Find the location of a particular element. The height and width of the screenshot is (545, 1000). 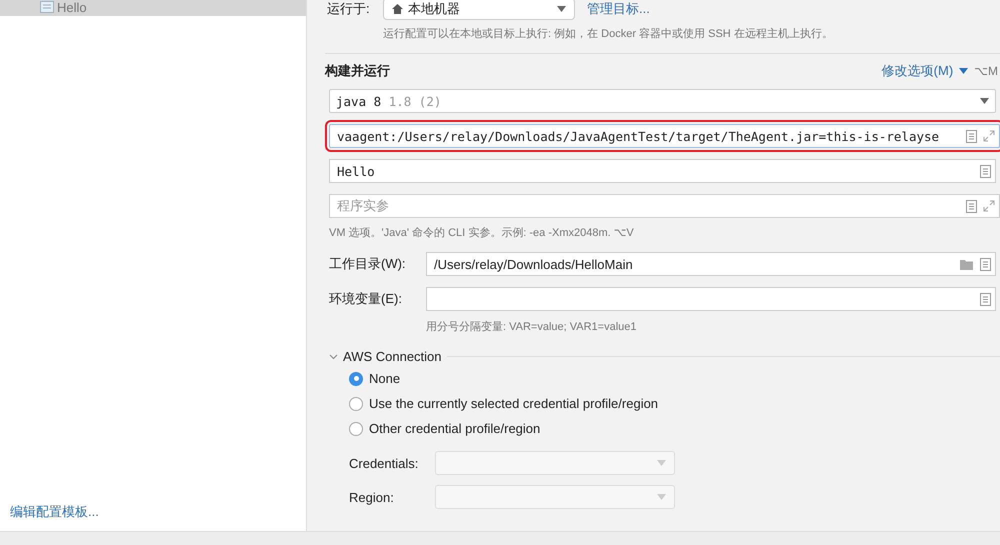

environment-variables-field is located at coordinates (711, 299).